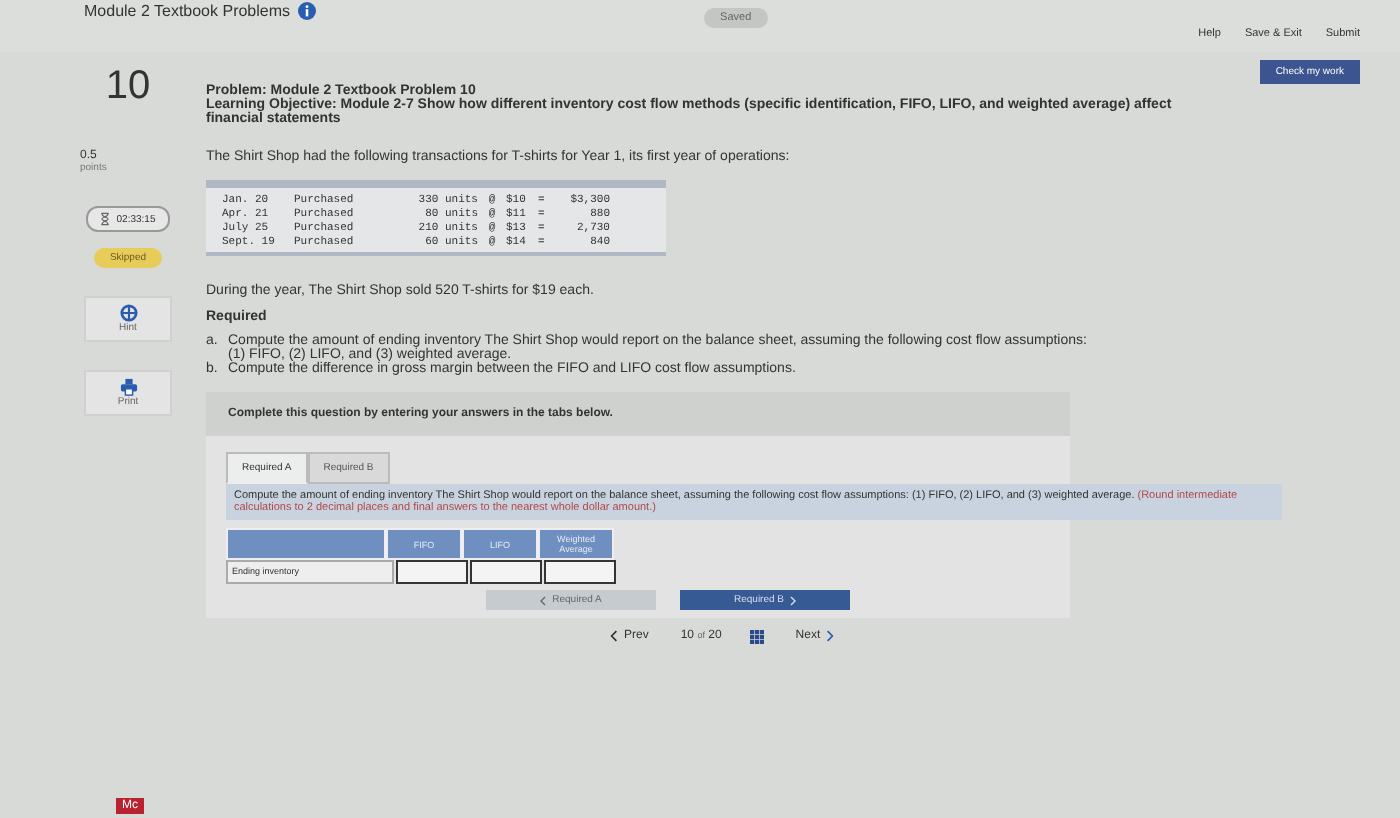 The width and height of the screenshot is (1400, 818). I want to click on question-number: 10, so click(128, 87).